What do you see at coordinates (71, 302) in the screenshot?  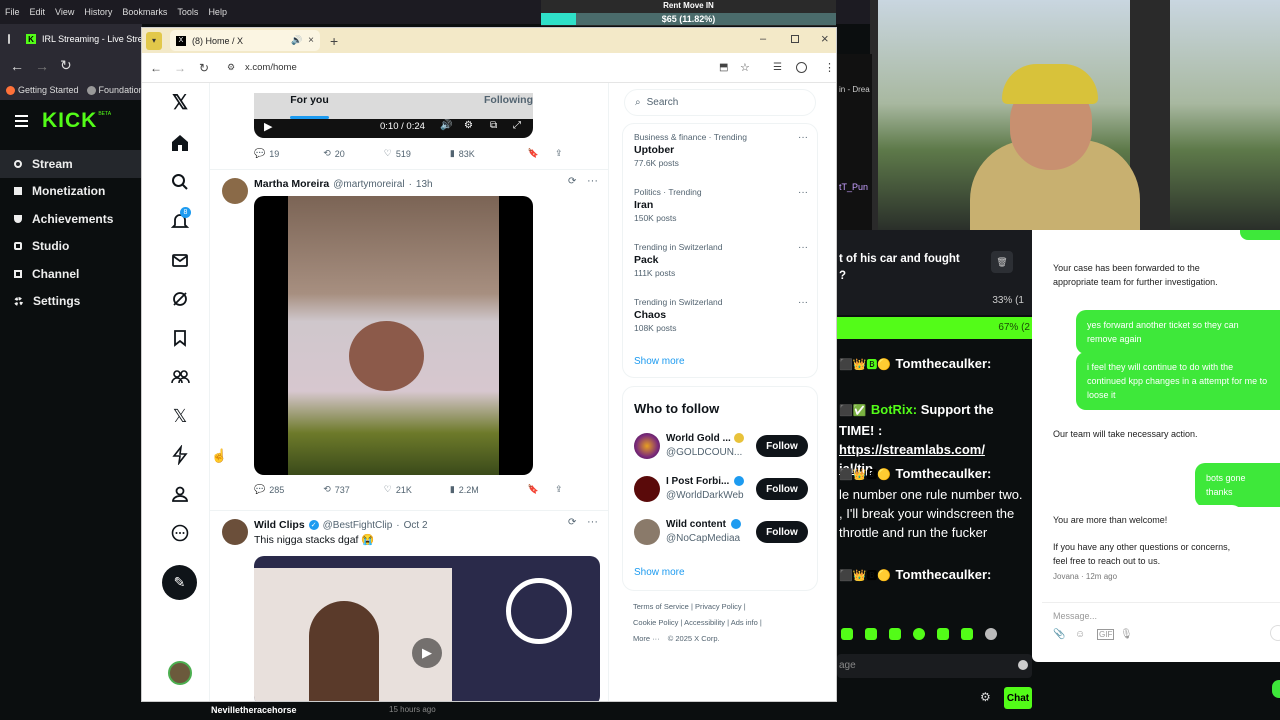 I see `kick-nav-settings: Settings` at bounding box center [71, 302].